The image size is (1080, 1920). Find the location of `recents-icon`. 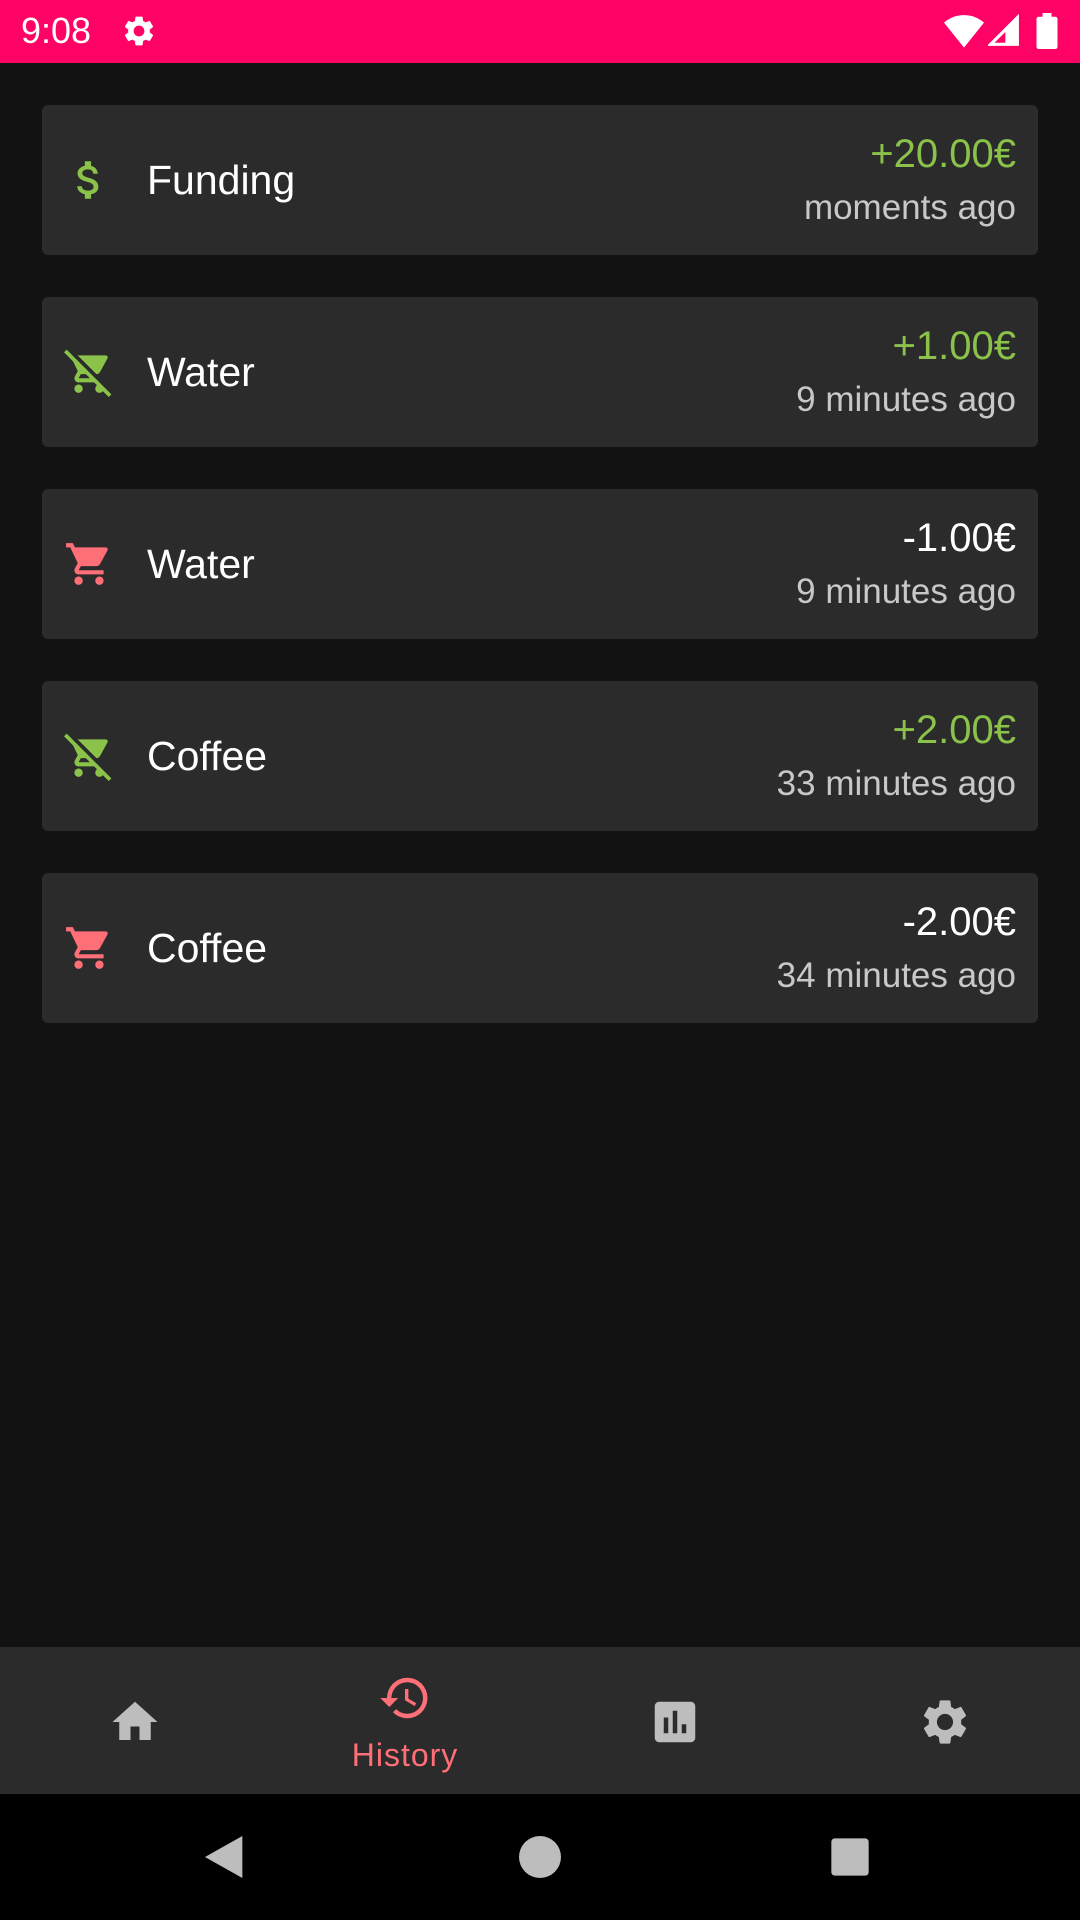

recents-icon is located at coordinates (850, 1857).